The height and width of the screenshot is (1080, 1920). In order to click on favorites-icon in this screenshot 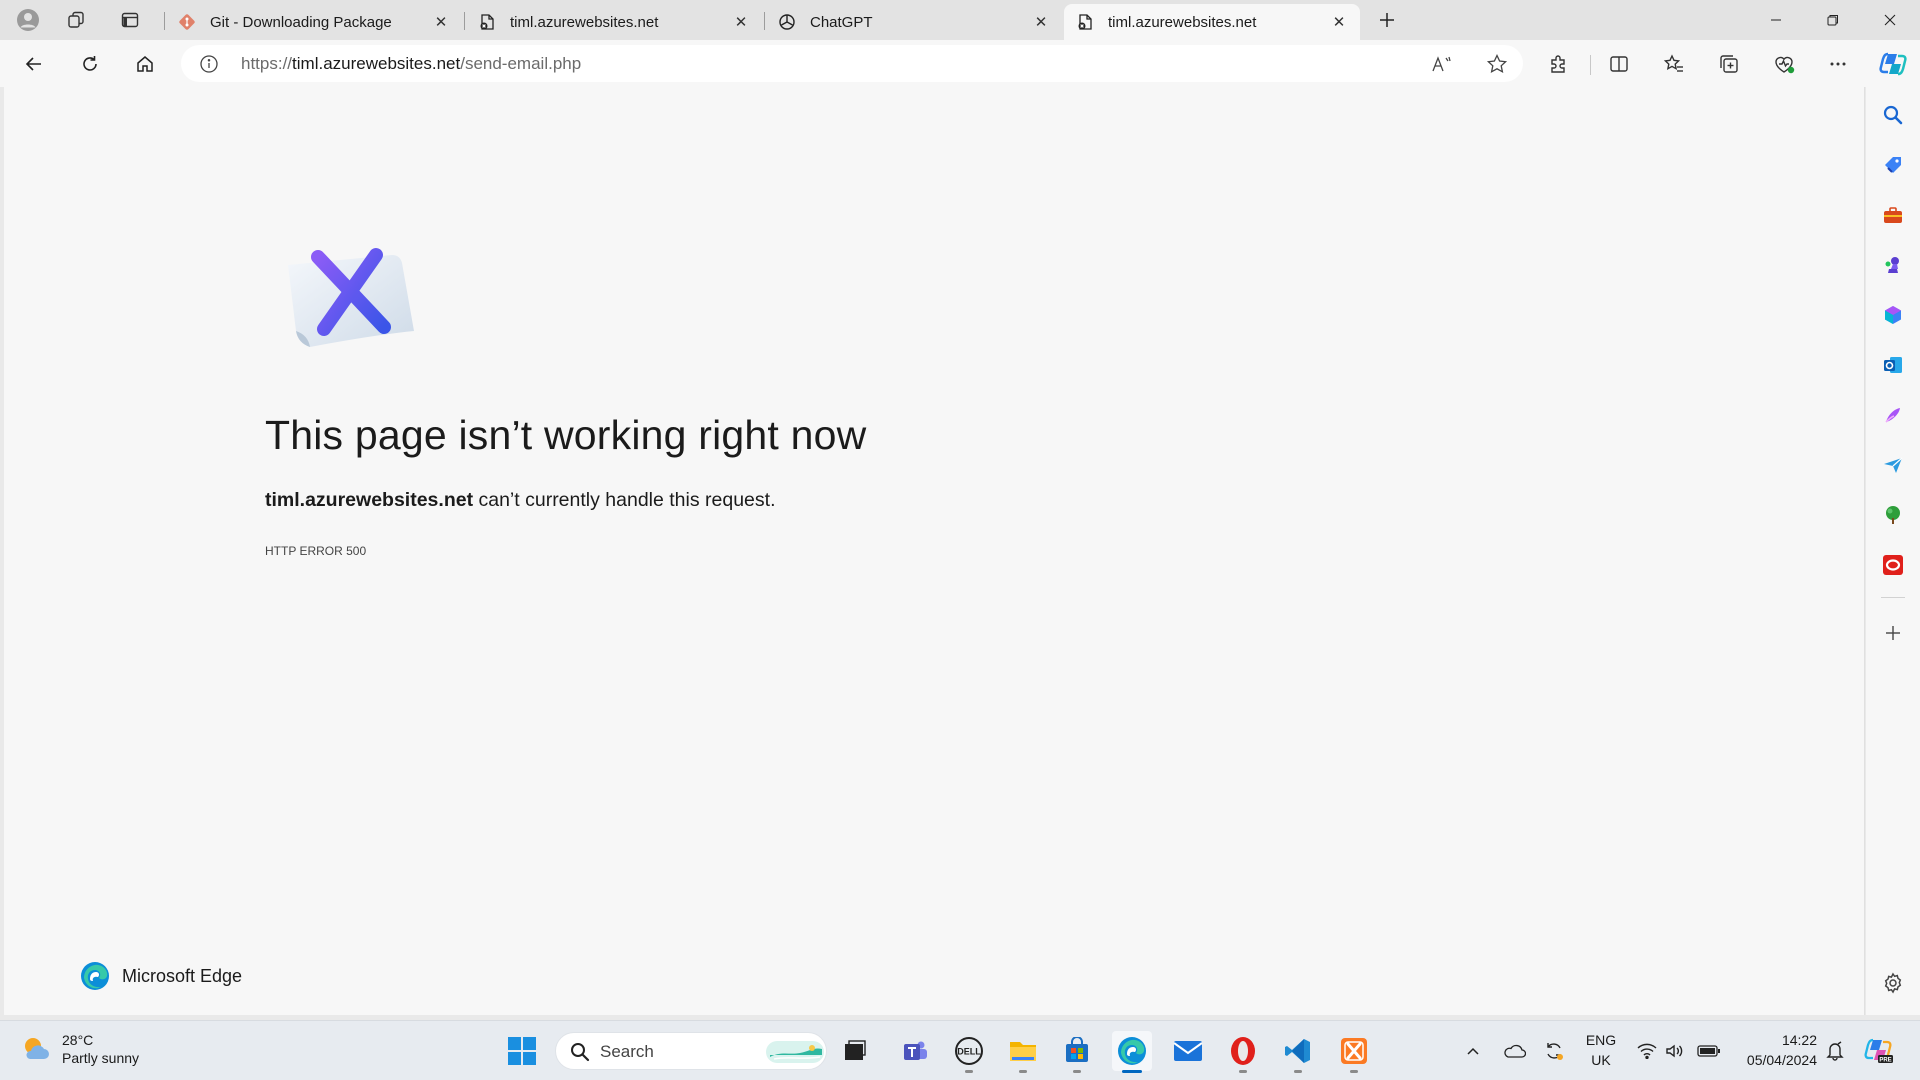, I will do `click(1674, 64)`.